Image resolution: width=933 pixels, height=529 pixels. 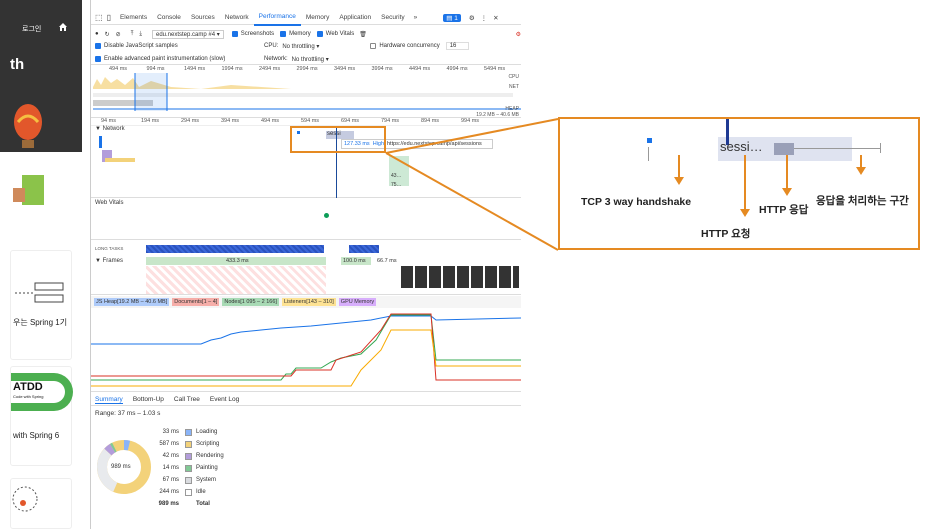 I want to click on http-request-arrow, so click(x=745, y=182).